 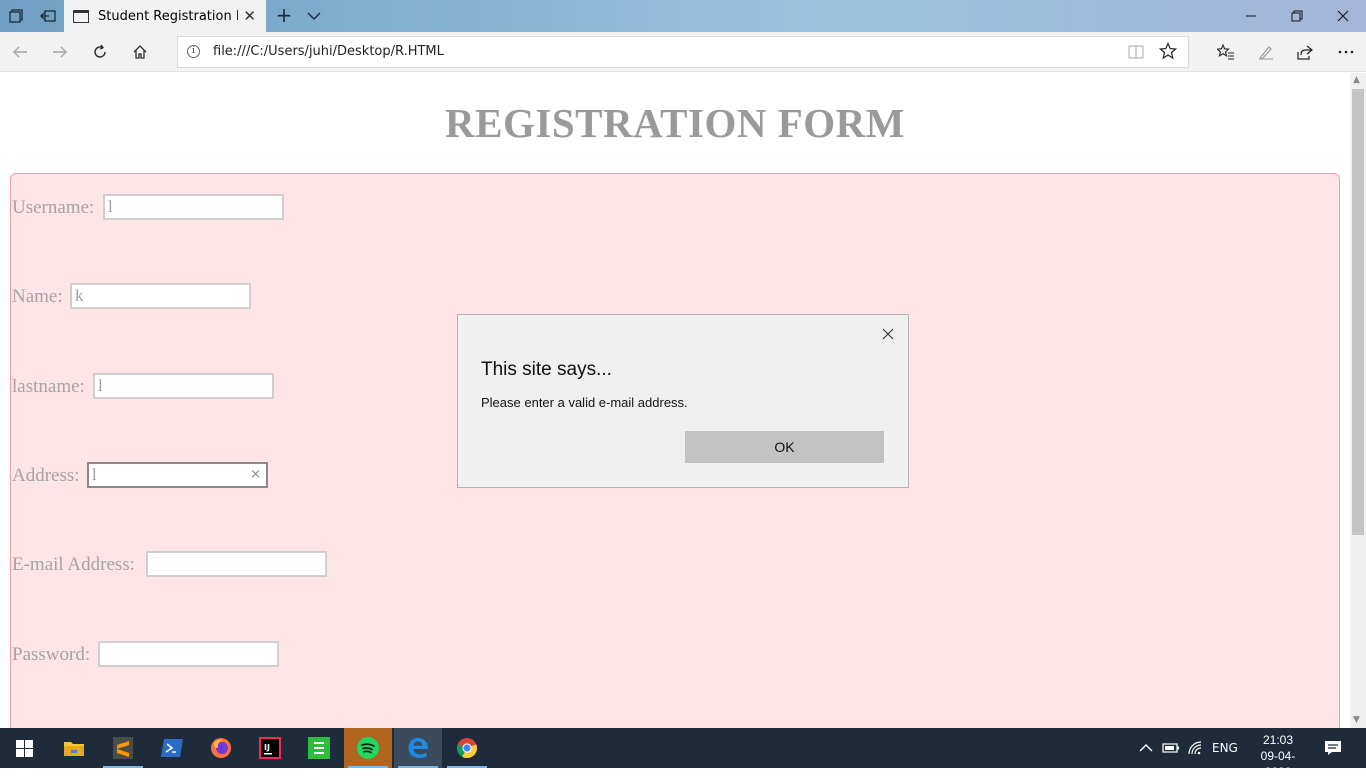 I want to click on browser-nav-bar: i file:///C:/Users/juhi/Desktop/R.HTML, so click(x=683, y=52).